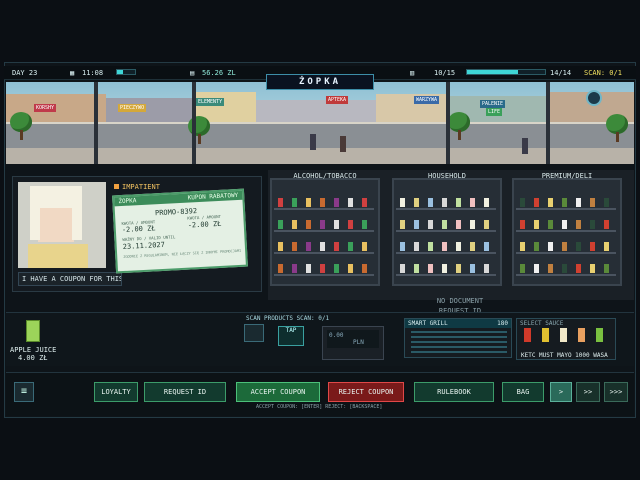  Describe the element at coordinates (33, 331) in the screenshot. I see `apple-juice-item` at that location.